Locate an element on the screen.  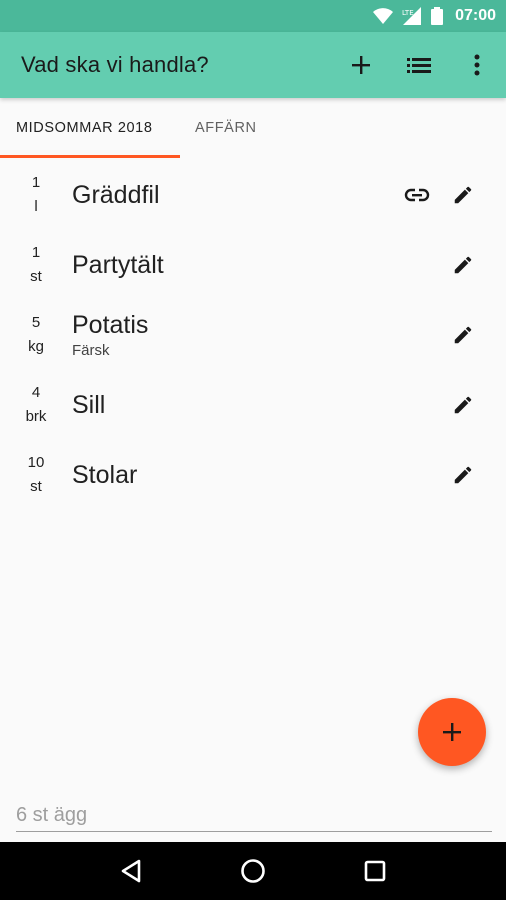
add-list-button is located at coordinates (361, 65).